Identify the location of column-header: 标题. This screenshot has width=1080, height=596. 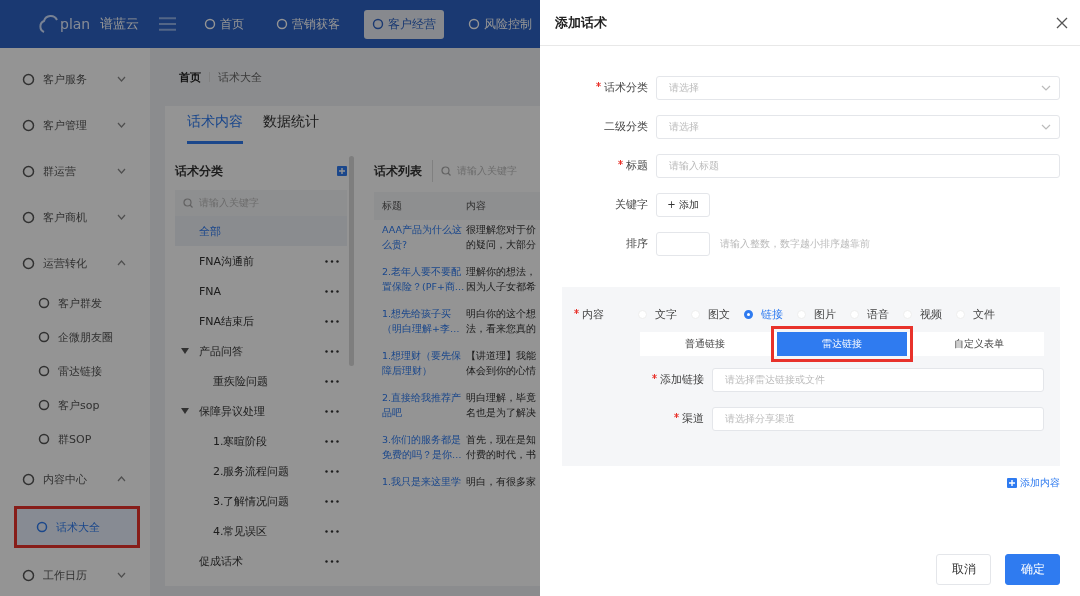
(392, 206).